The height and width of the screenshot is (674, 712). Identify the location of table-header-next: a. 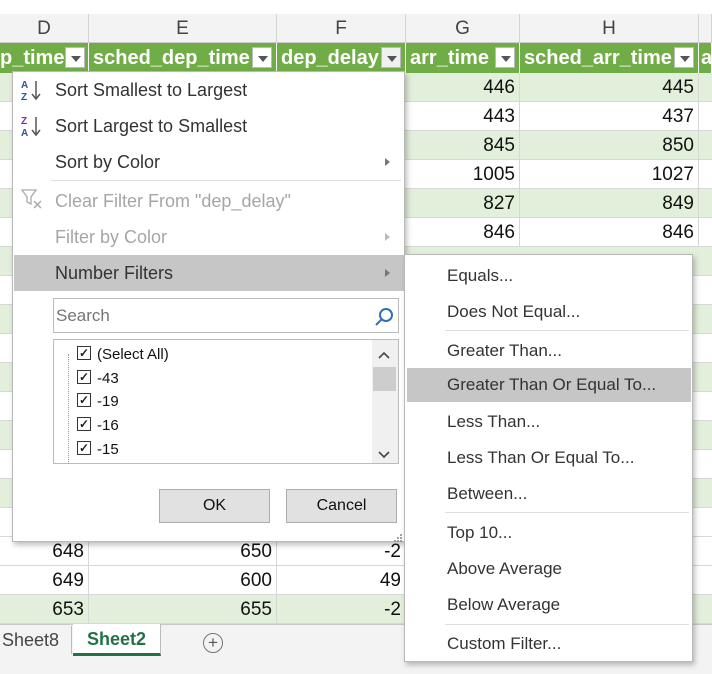
(705, 58).